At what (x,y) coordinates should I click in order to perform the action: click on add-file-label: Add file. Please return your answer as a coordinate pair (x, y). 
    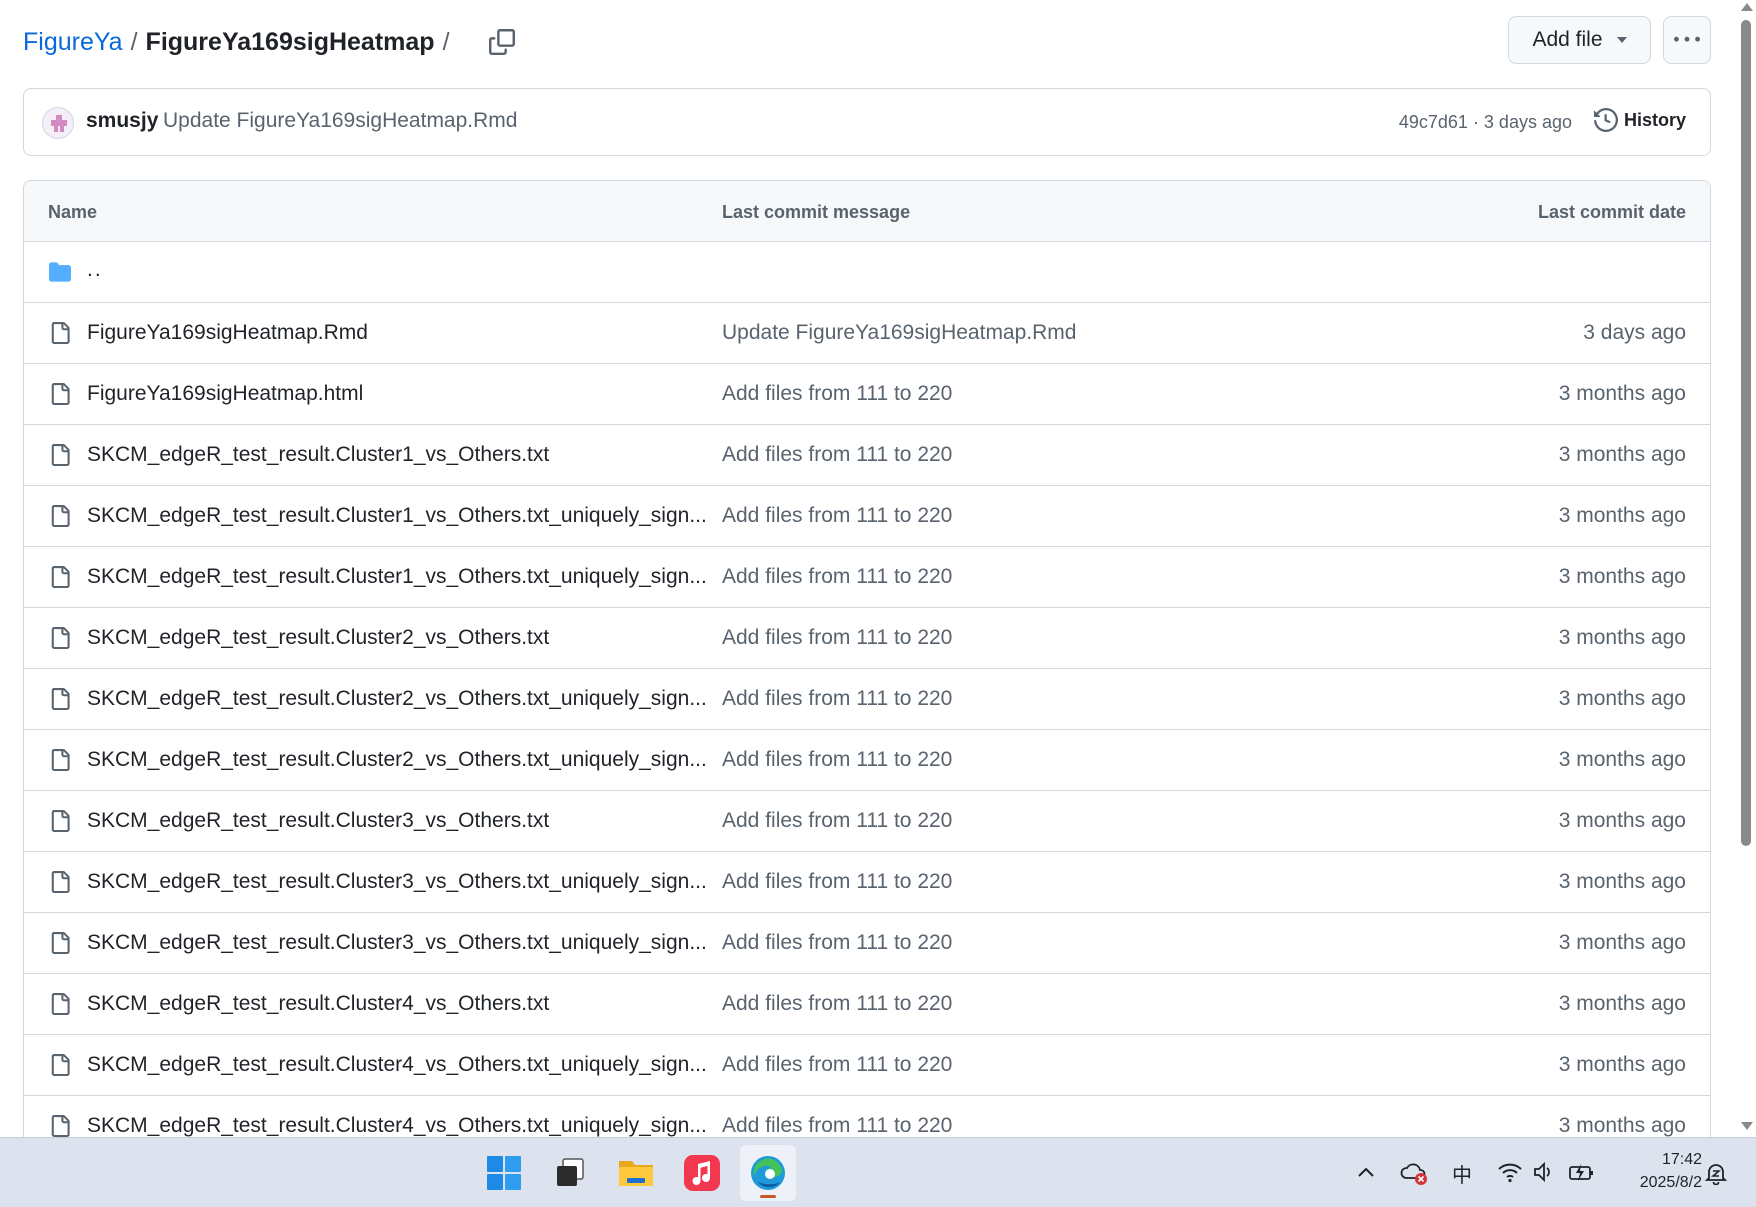
    Looking at the image, I should click on (1567, 39).